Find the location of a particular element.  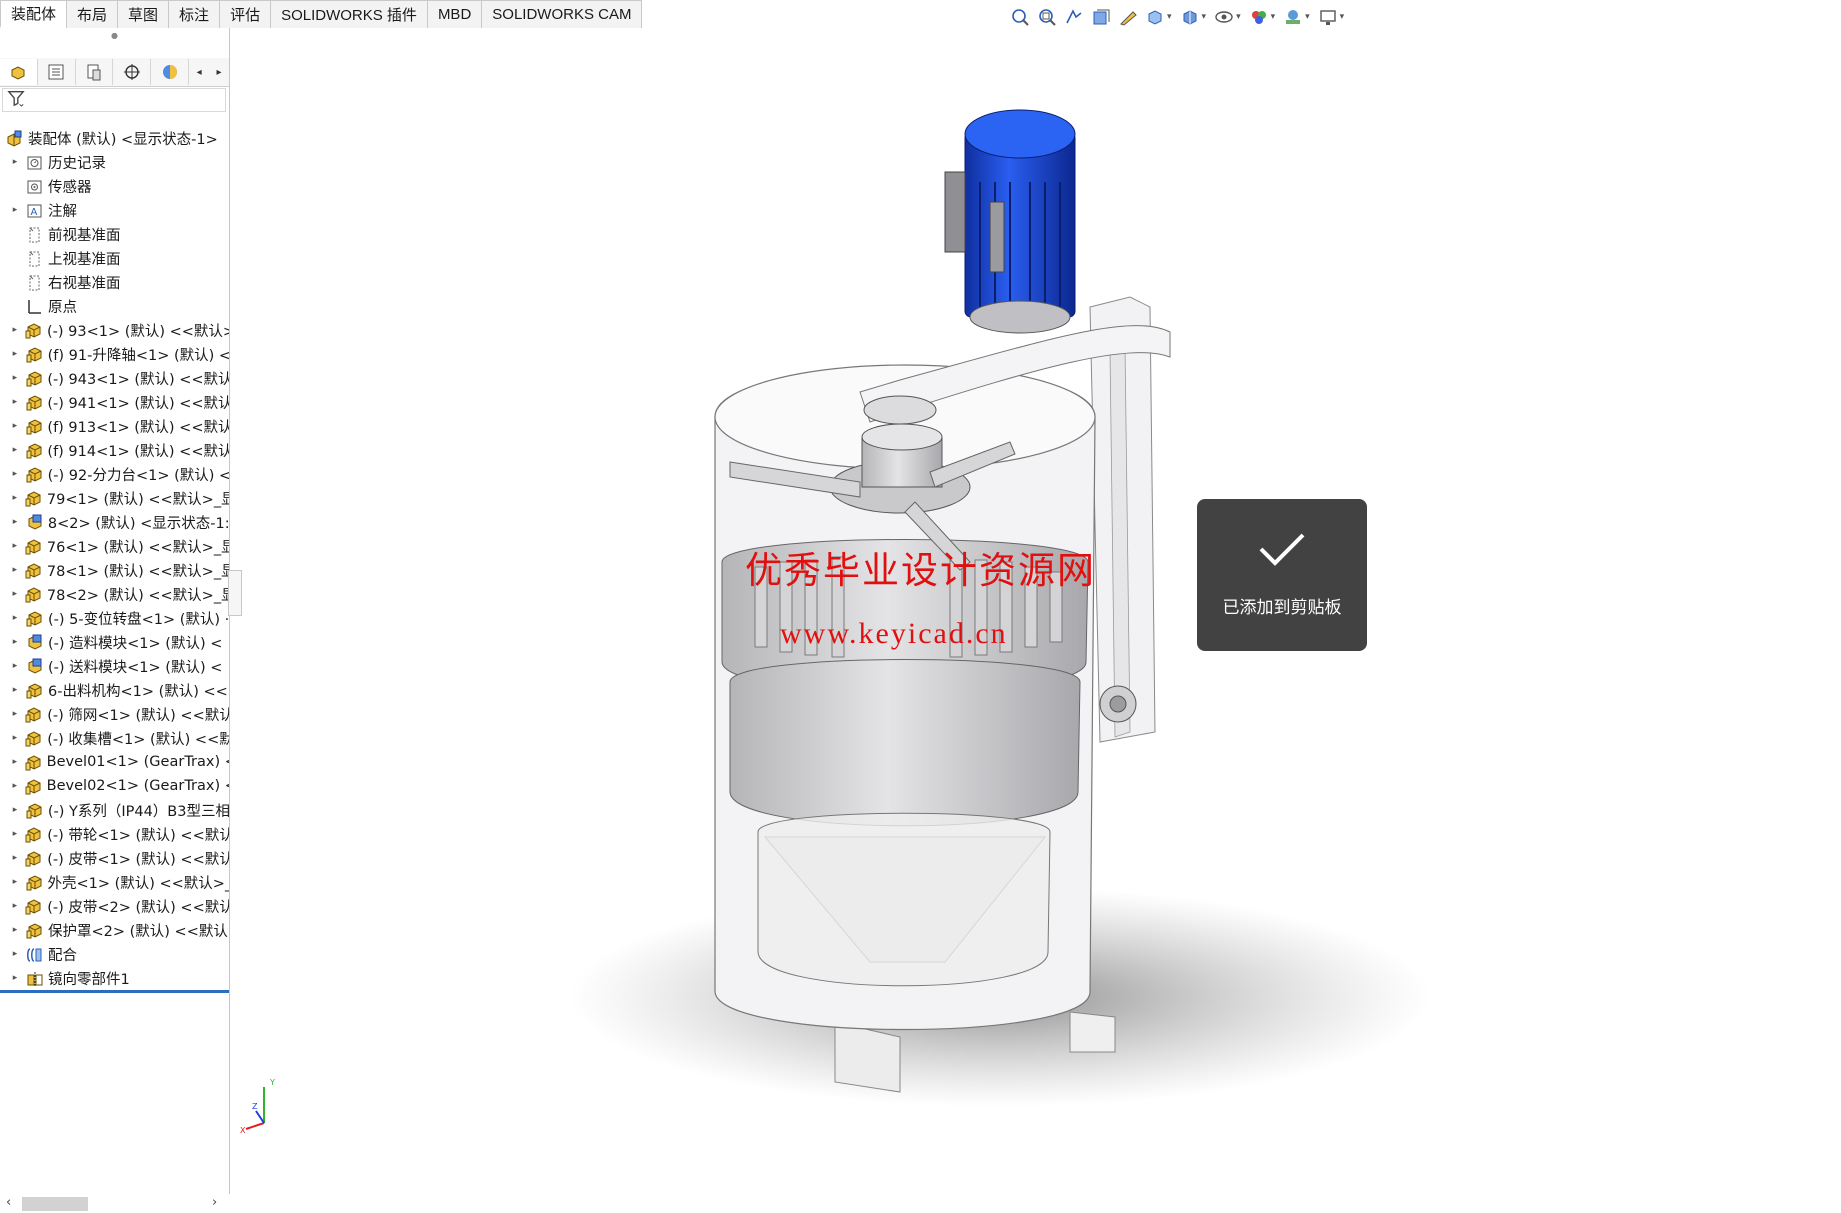

tree-item: ▸ 8<2> (默认) <显示状态-1: is located at coordinates (114, 522).